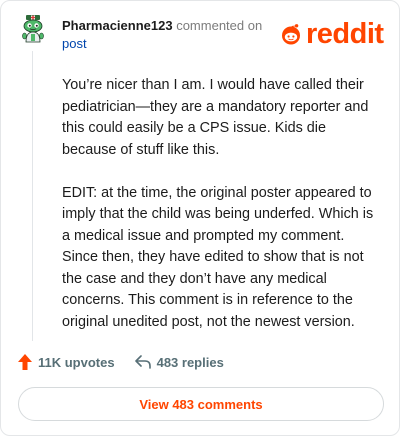 This screenshot has width=400, height=436. Describe the element at coordinates (76, 362) in the screenshot. I see `upvote-count: 11K upvotes` at that location.